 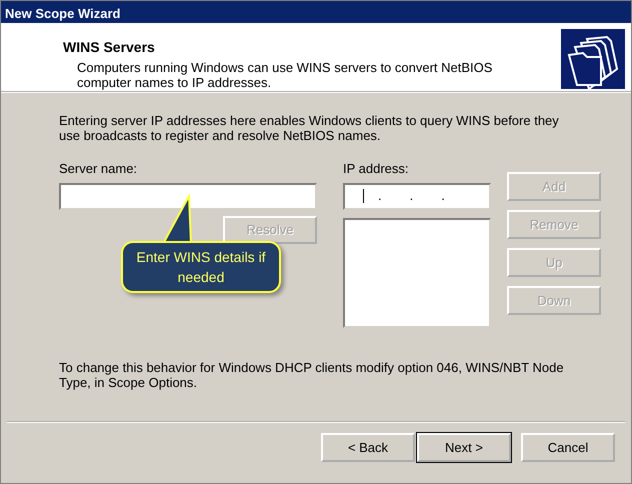 What do you see at coordinates (368, 447) in the screenshot?
I see `wizard-button: < Back` at bounding box center [368, 447].